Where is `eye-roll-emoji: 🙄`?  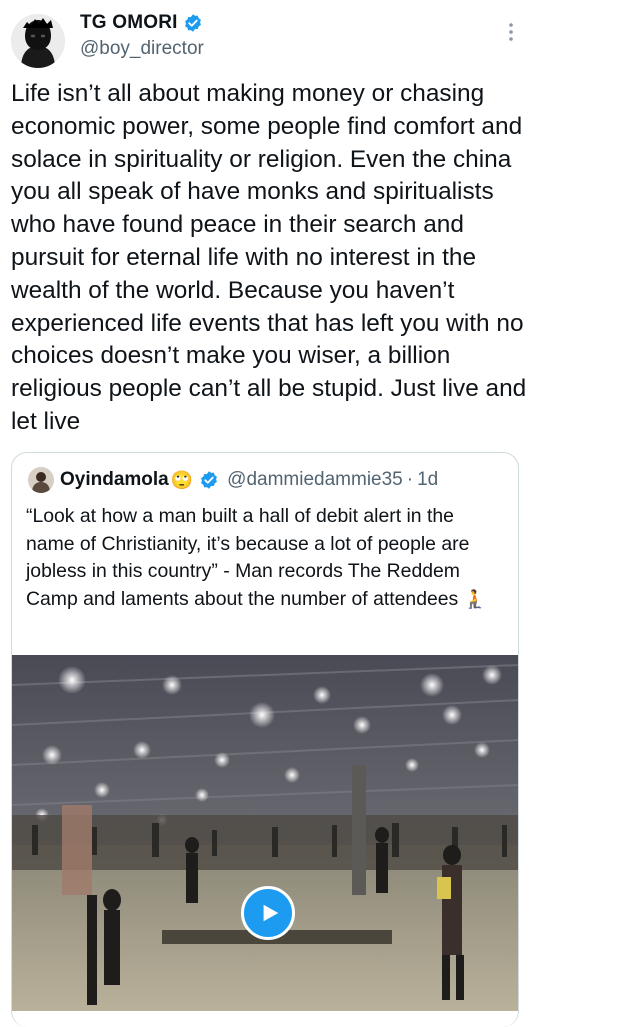
eye-roll-emoji: 🙄 is located at coordinates (182, 479).